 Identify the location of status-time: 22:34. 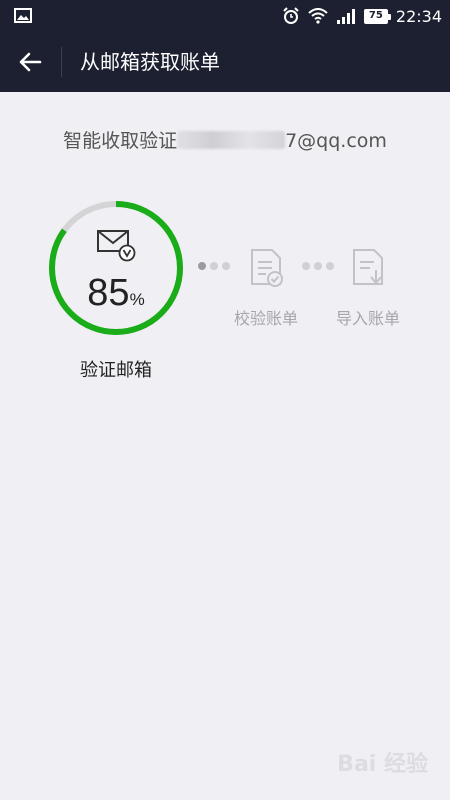
(418, 16).